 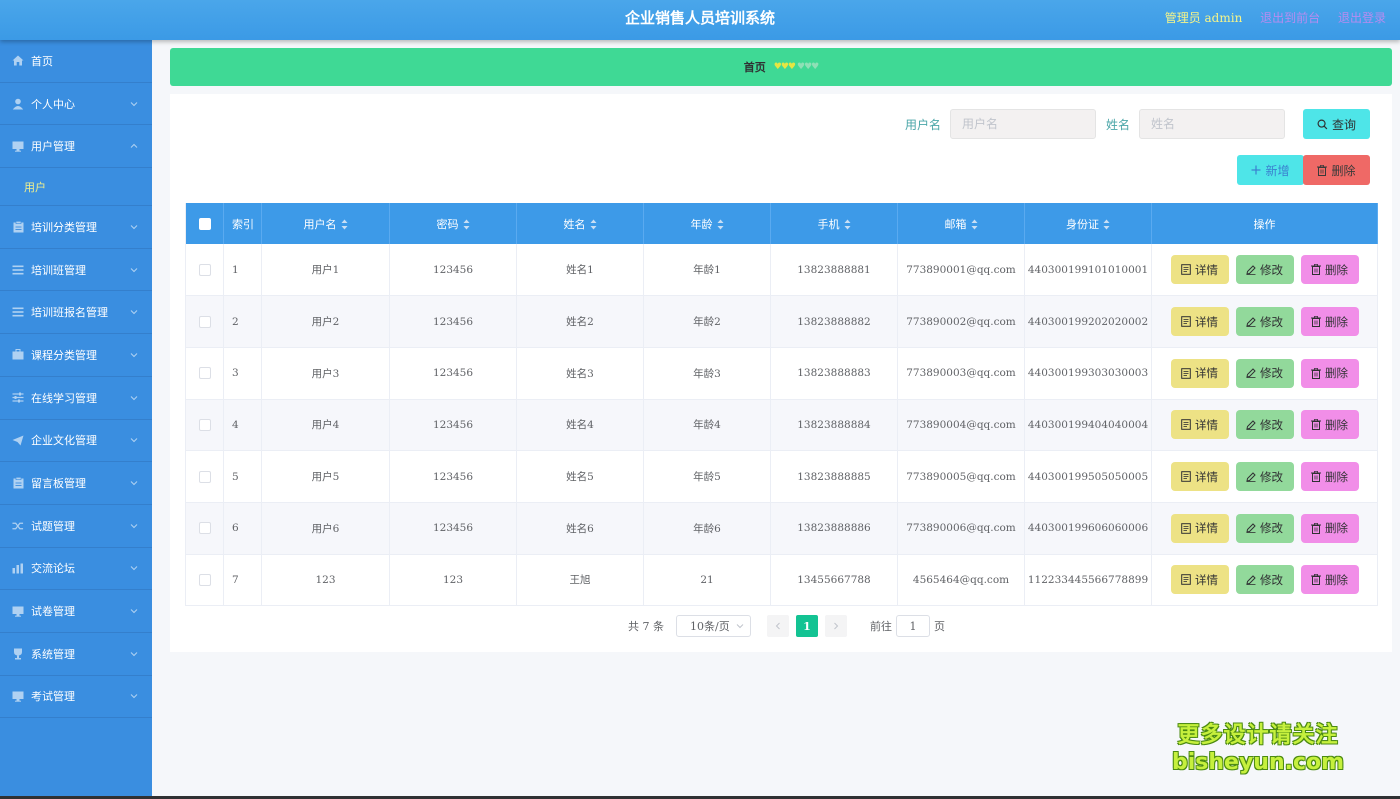 What do you see at coordinates (834, 223) in the screenshot?
I see `header-phone: 手机` at bounding box center [834, 223].